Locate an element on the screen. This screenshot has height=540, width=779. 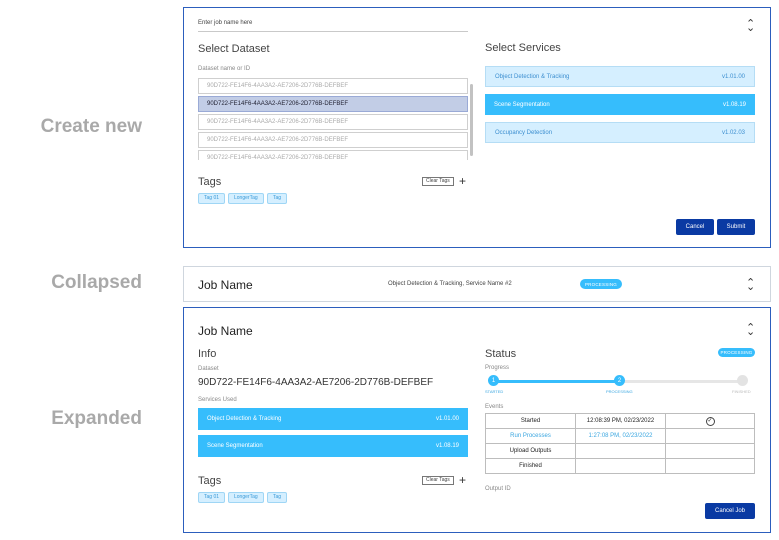
event-time: 12:08:39 PM, 02/23/2022 is located at coordinates (620, 421).